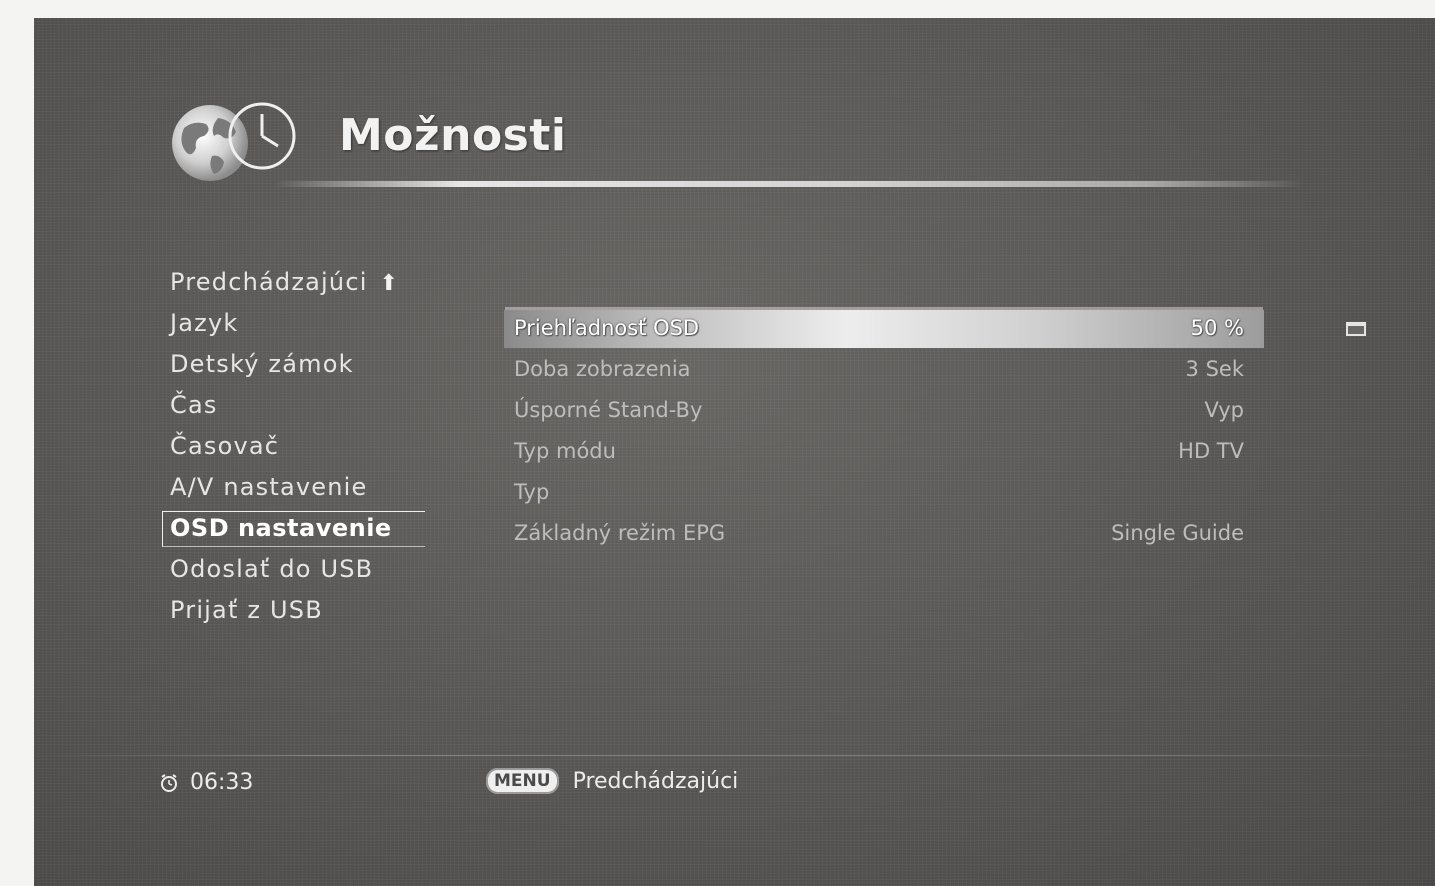 The image size is (1435, 886). I want to click on alarm-clock-icon, so click(169, 782).